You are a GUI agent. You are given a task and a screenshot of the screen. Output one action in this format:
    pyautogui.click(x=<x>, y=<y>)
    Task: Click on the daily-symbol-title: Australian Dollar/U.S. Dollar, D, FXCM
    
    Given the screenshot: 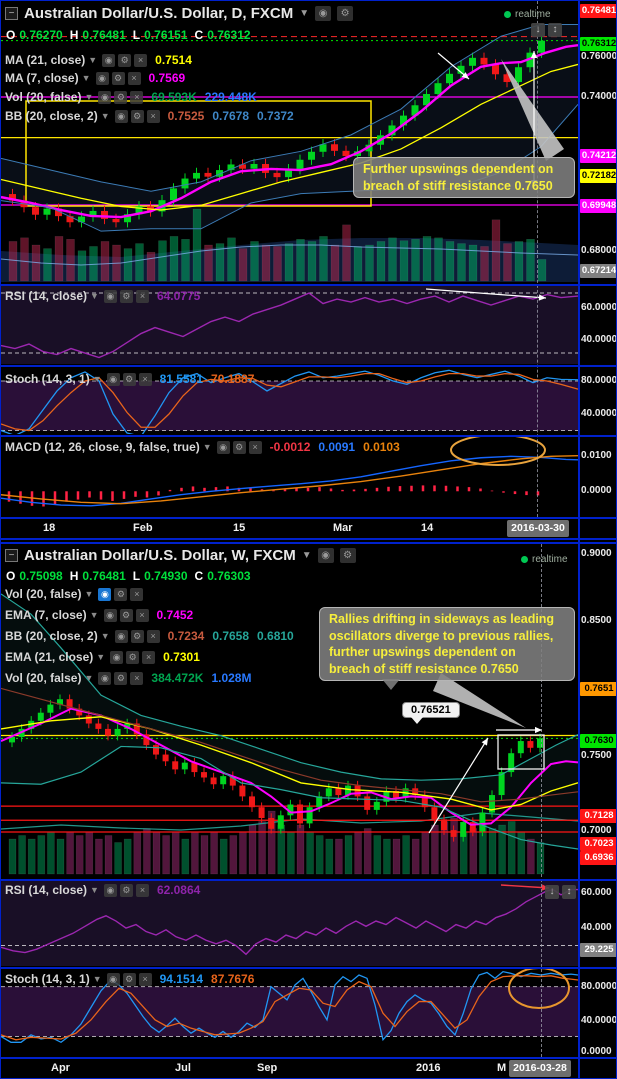 What is the action you would take?
    pyautogui.click(x=158, y=13)
    